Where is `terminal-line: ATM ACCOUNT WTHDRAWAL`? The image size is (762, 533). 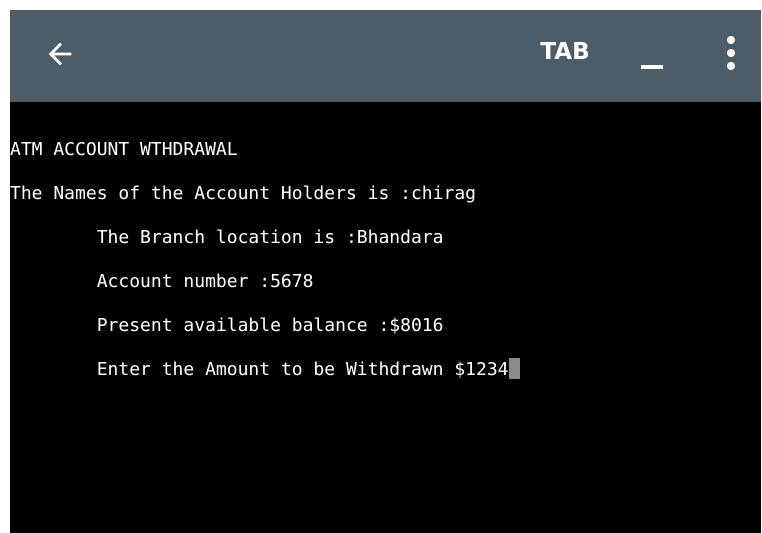 terminal-line: ATM ACCOUNT WTHDRAWAL is located at coordinates (124, 149).